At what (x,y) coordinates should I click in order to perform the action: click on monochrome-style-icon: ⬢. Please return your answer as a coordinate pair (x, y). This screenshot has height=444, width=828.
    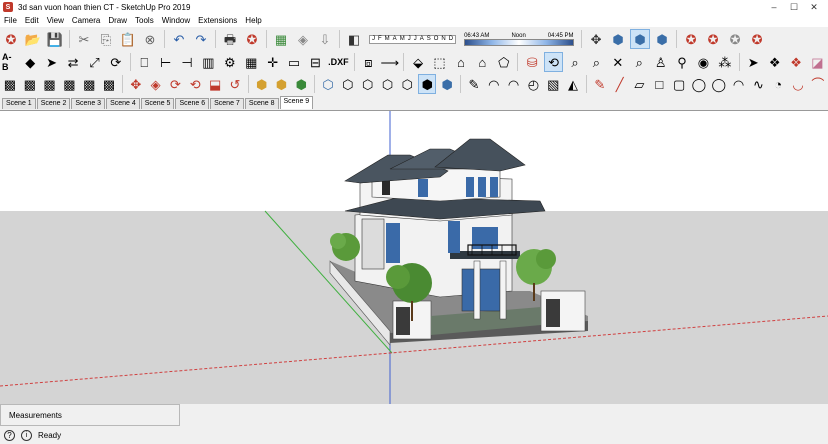
    Looking at the image, I should click on (447, 84).